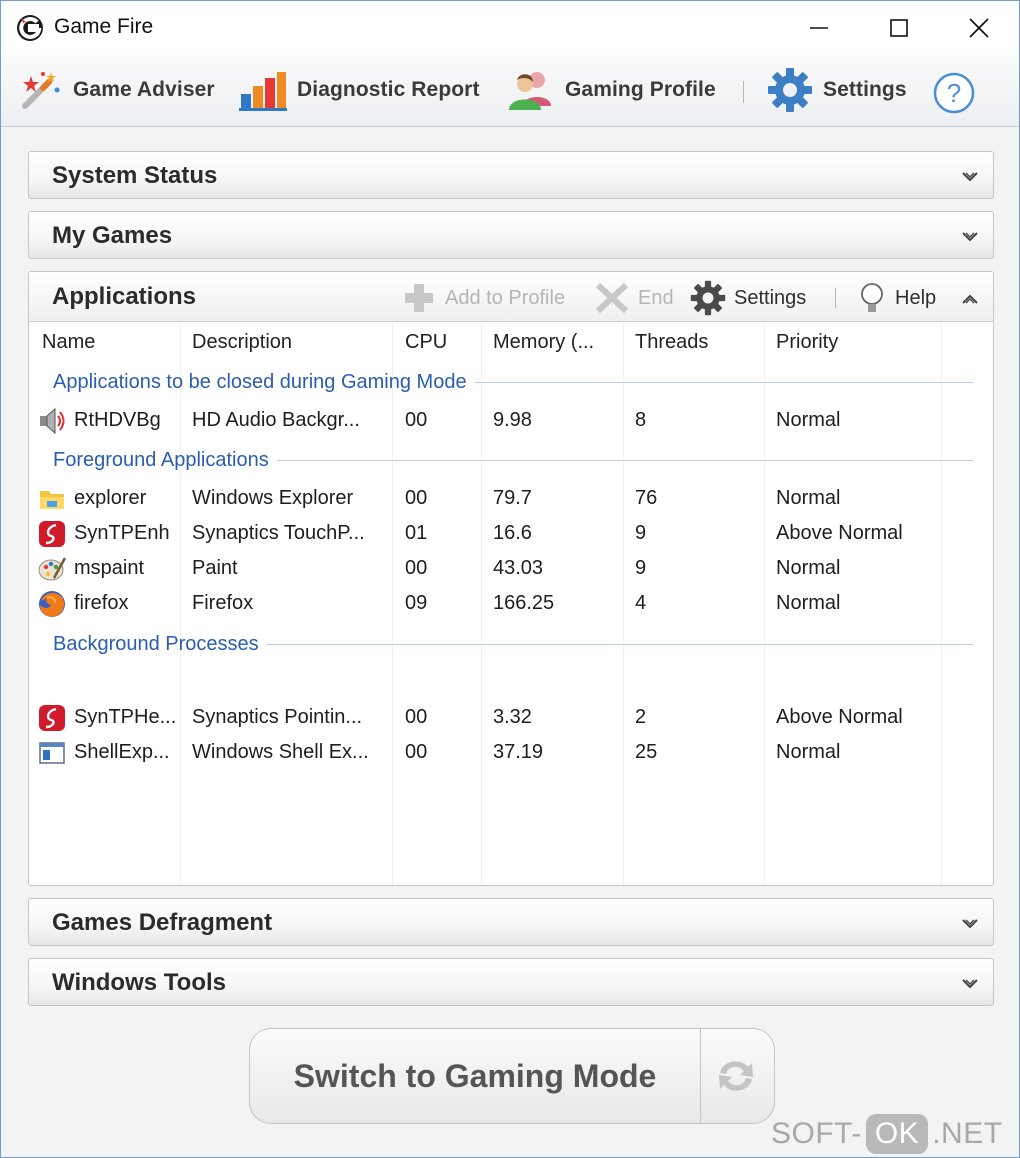  What do you see at coordinates (979, 28) in the screenshot?
I see `close-button` at bounding box center [979, 28].